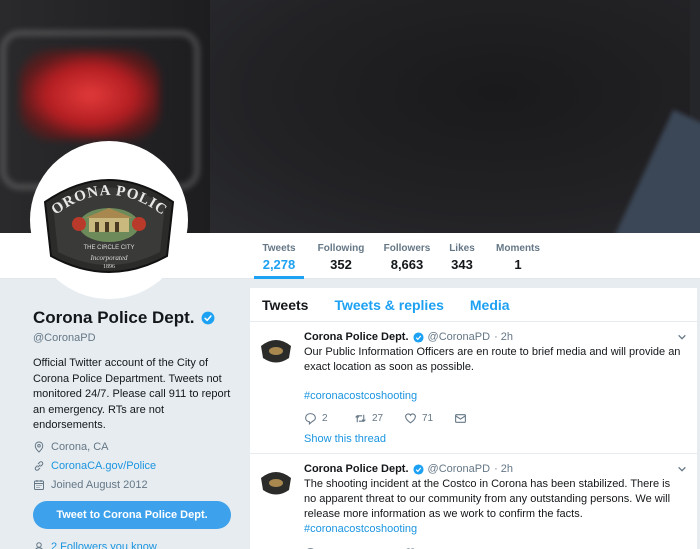  Describe the element at coordinates (279, 256) in the screenshot. I see `nav-tweets: Tweets 2,278` at that location.